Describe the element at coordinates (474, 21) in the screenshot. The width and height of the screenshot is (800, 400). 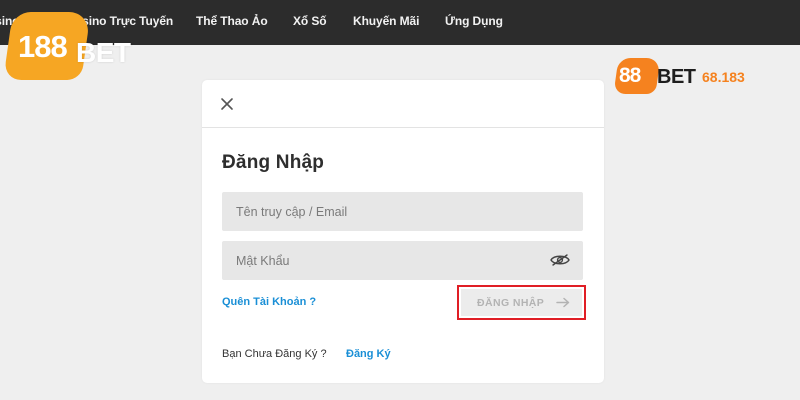
I see `nav-item-app: Ứng Dụng` at that location.